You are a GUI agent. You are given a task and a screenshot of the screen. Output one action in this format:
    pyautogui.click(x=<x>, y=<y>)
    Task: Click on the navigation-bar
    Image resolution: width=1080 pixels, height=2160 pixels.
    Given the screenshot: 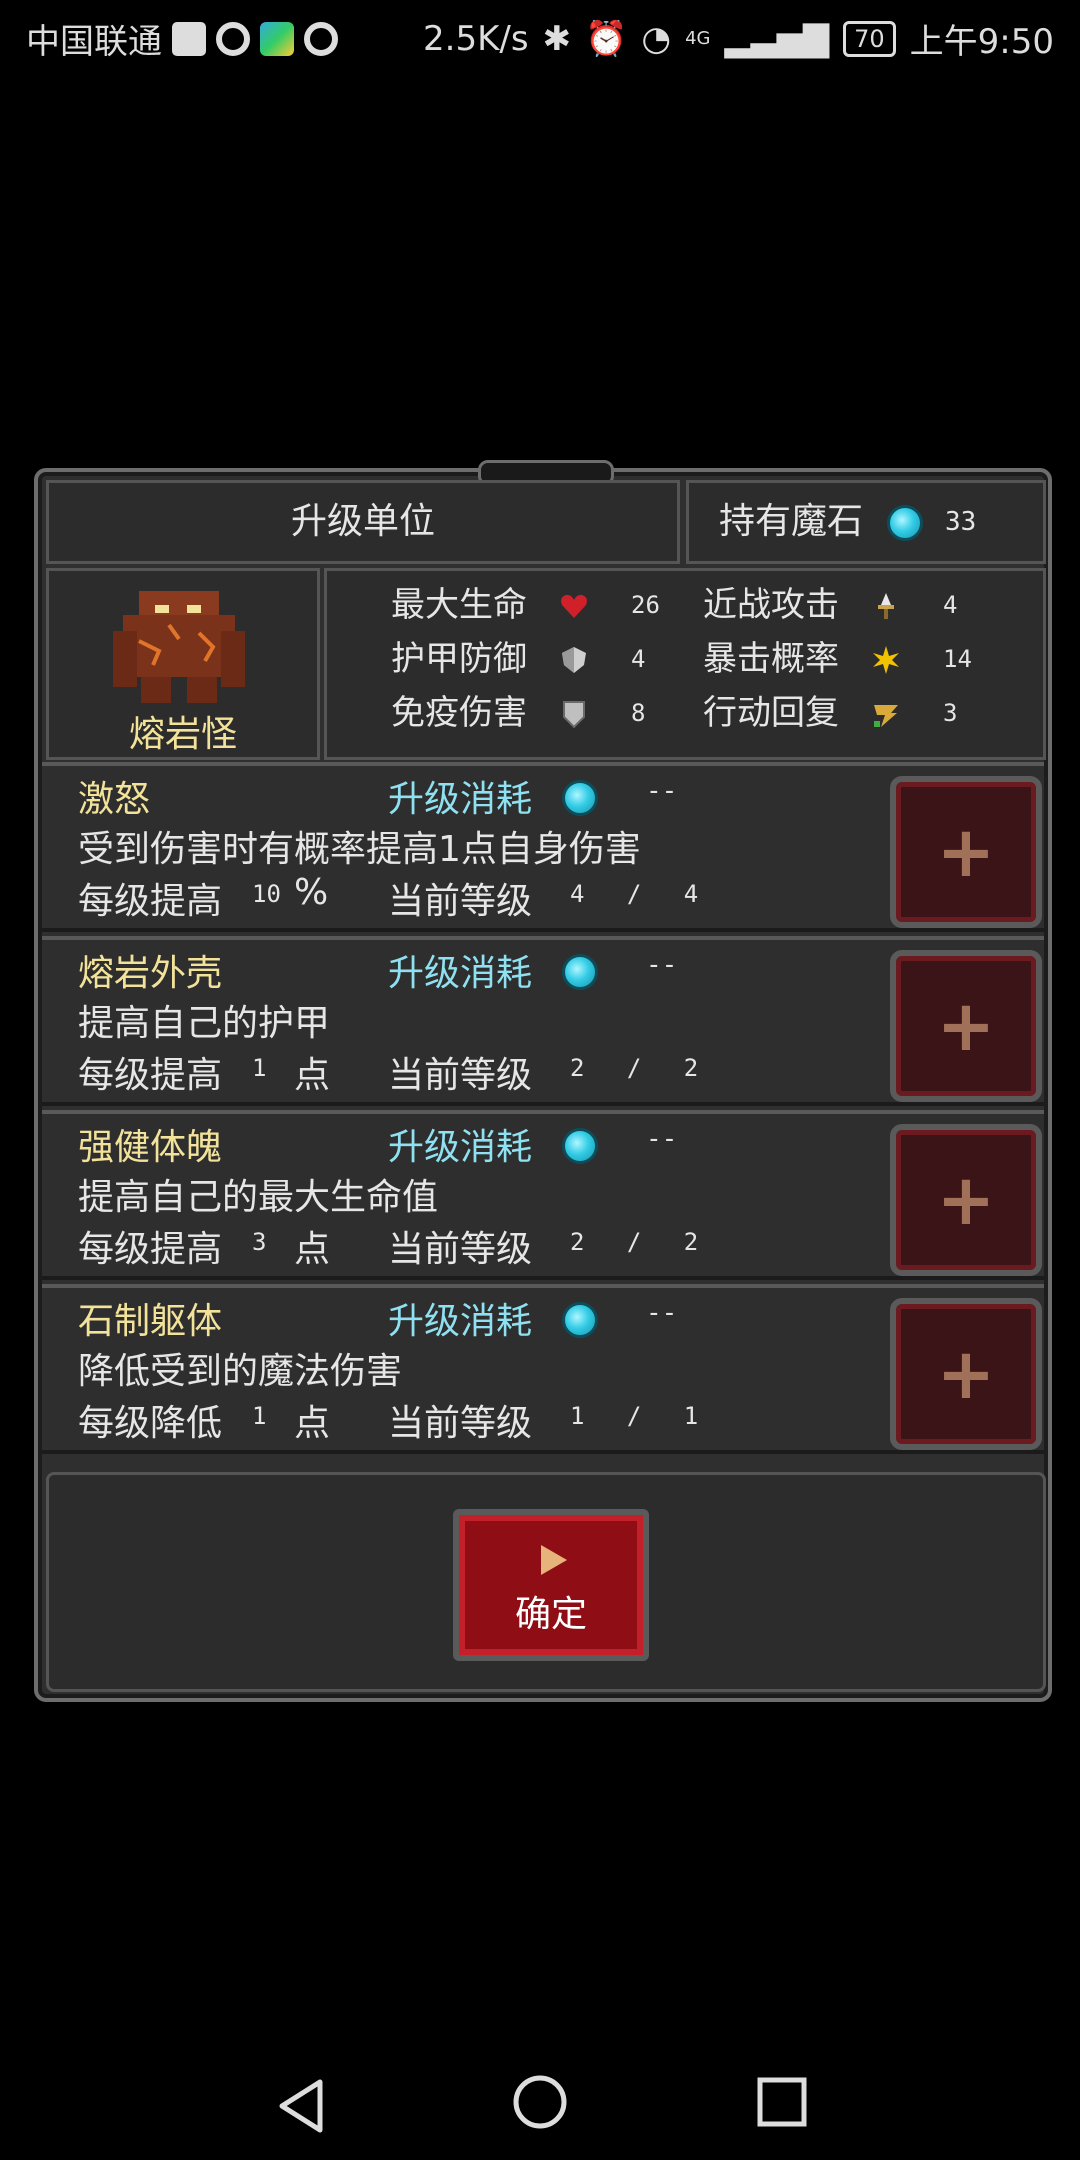 What is the action you would take?
    pyautogui.click(x=540, y=2110)
    